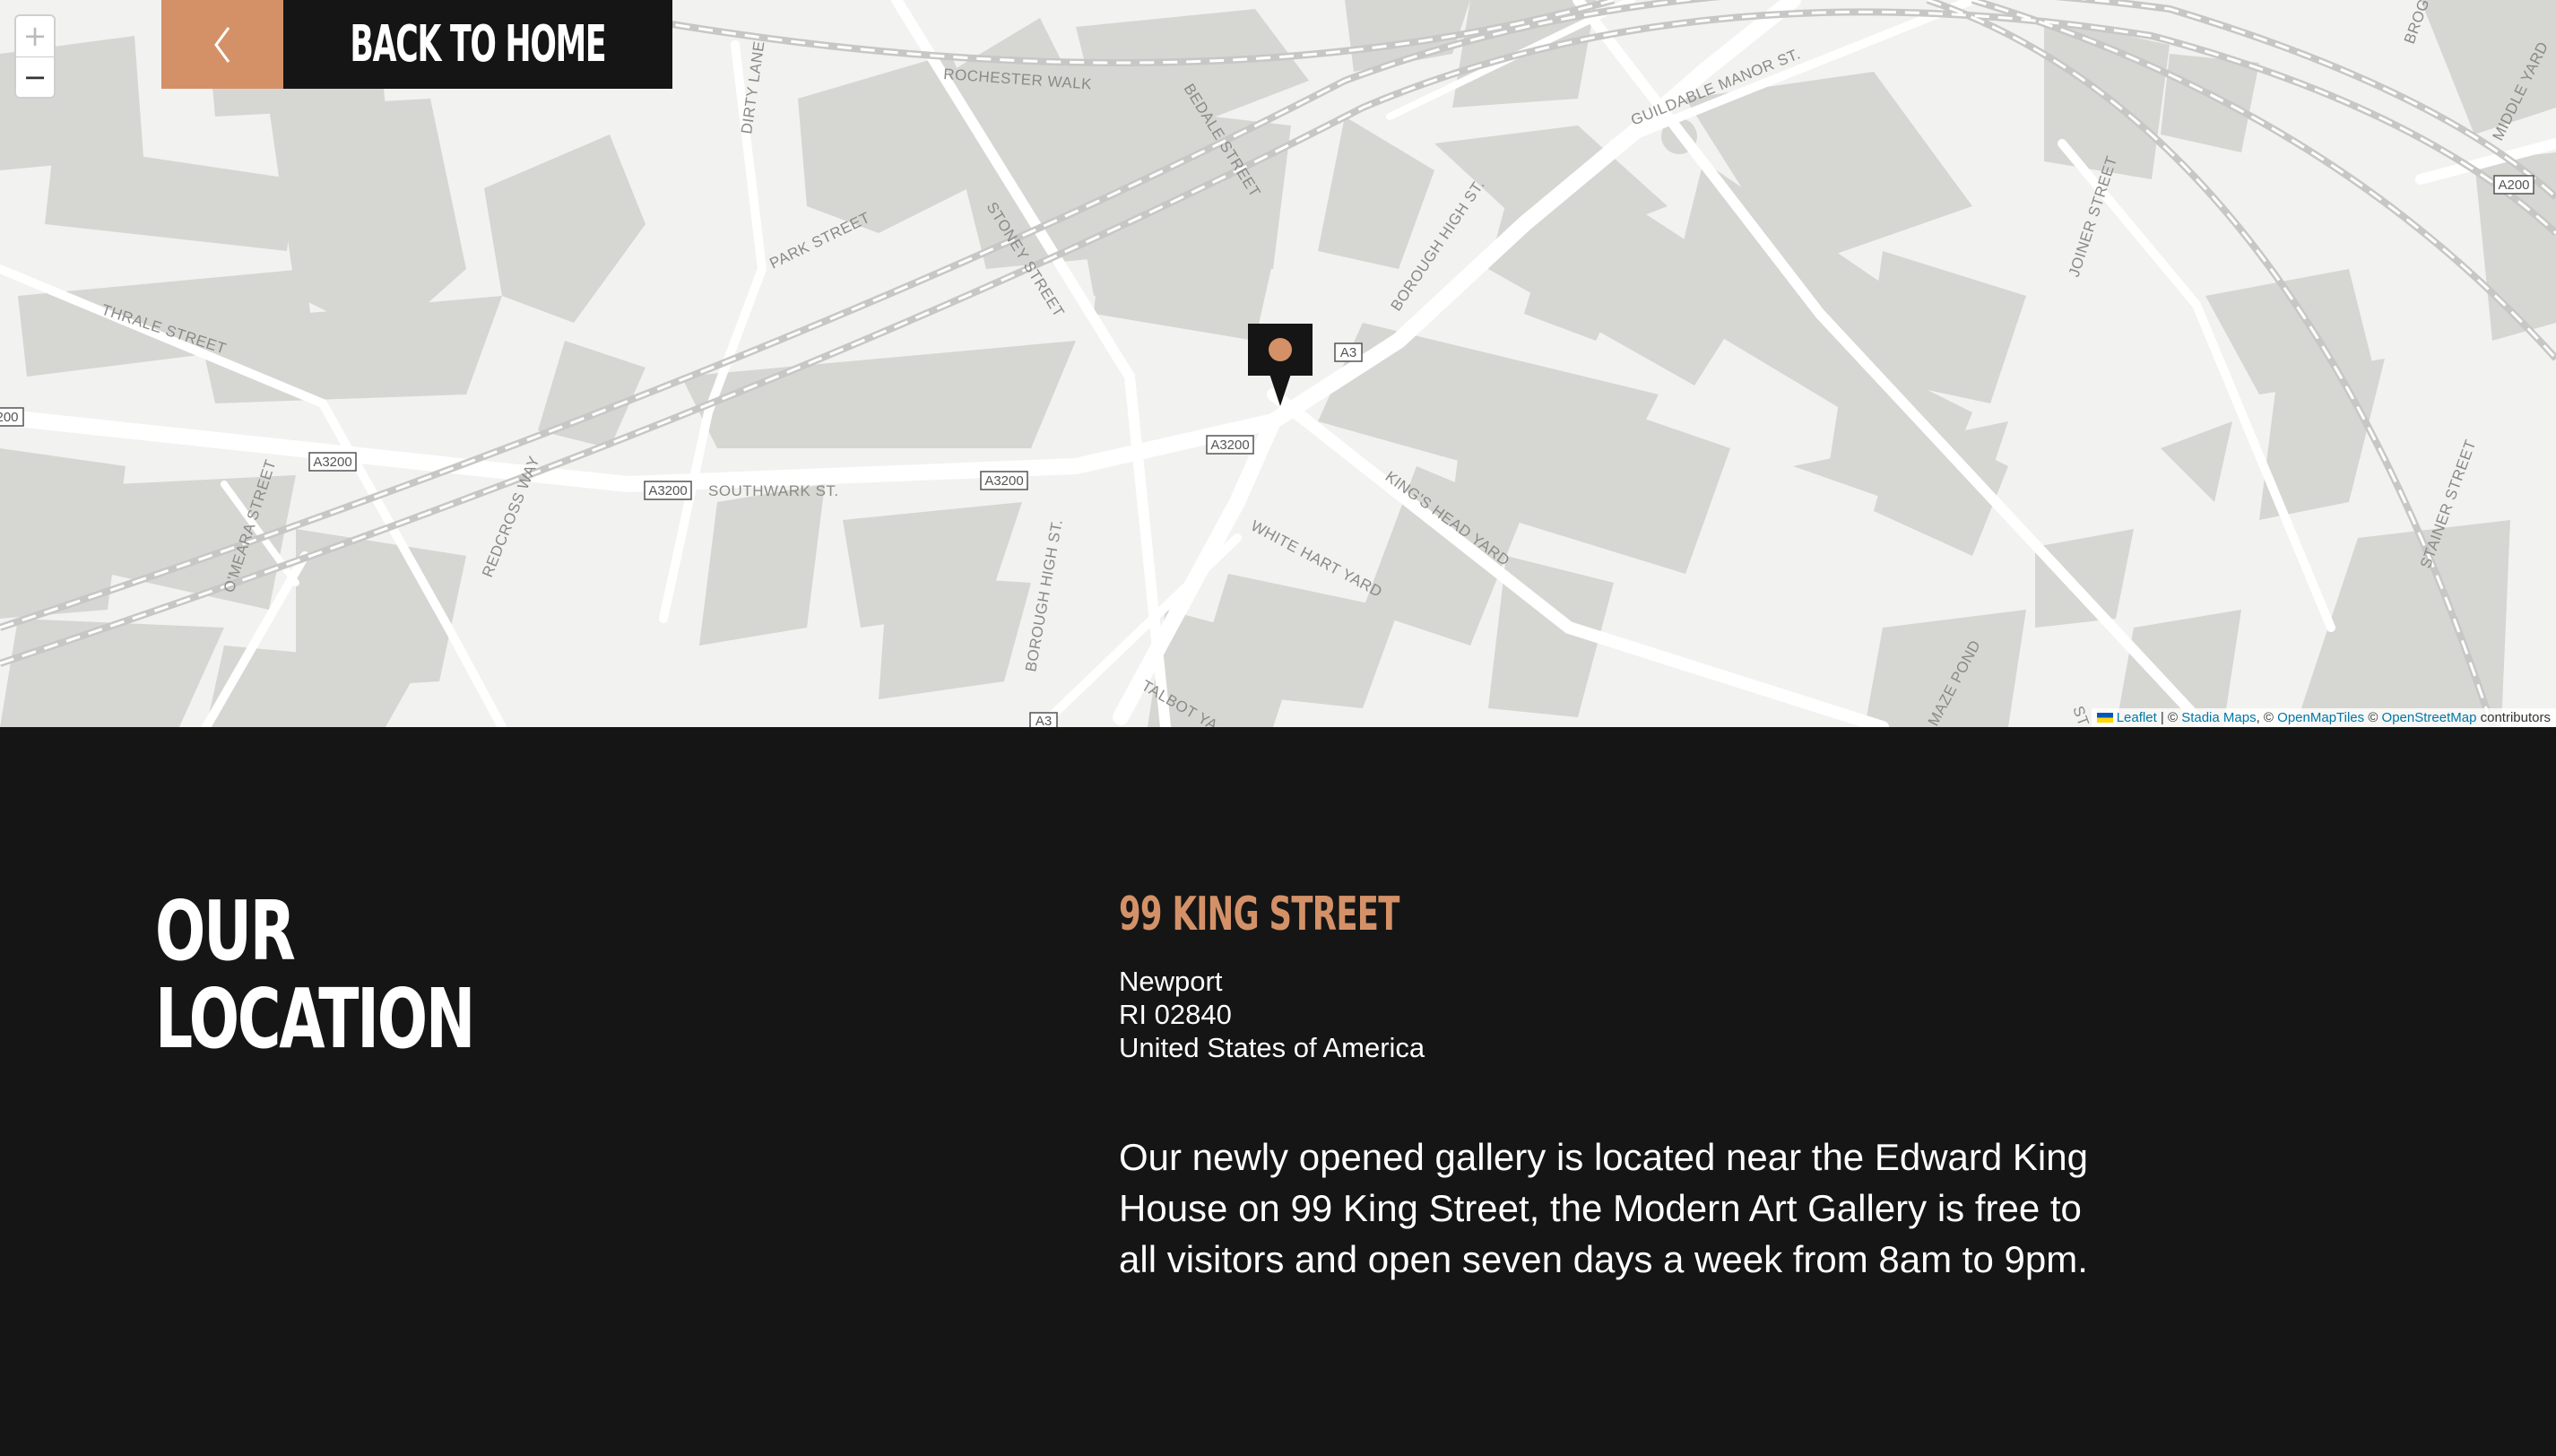  I want to click on street-label: BOROUGH HIGH ST., so click(1044, 595).